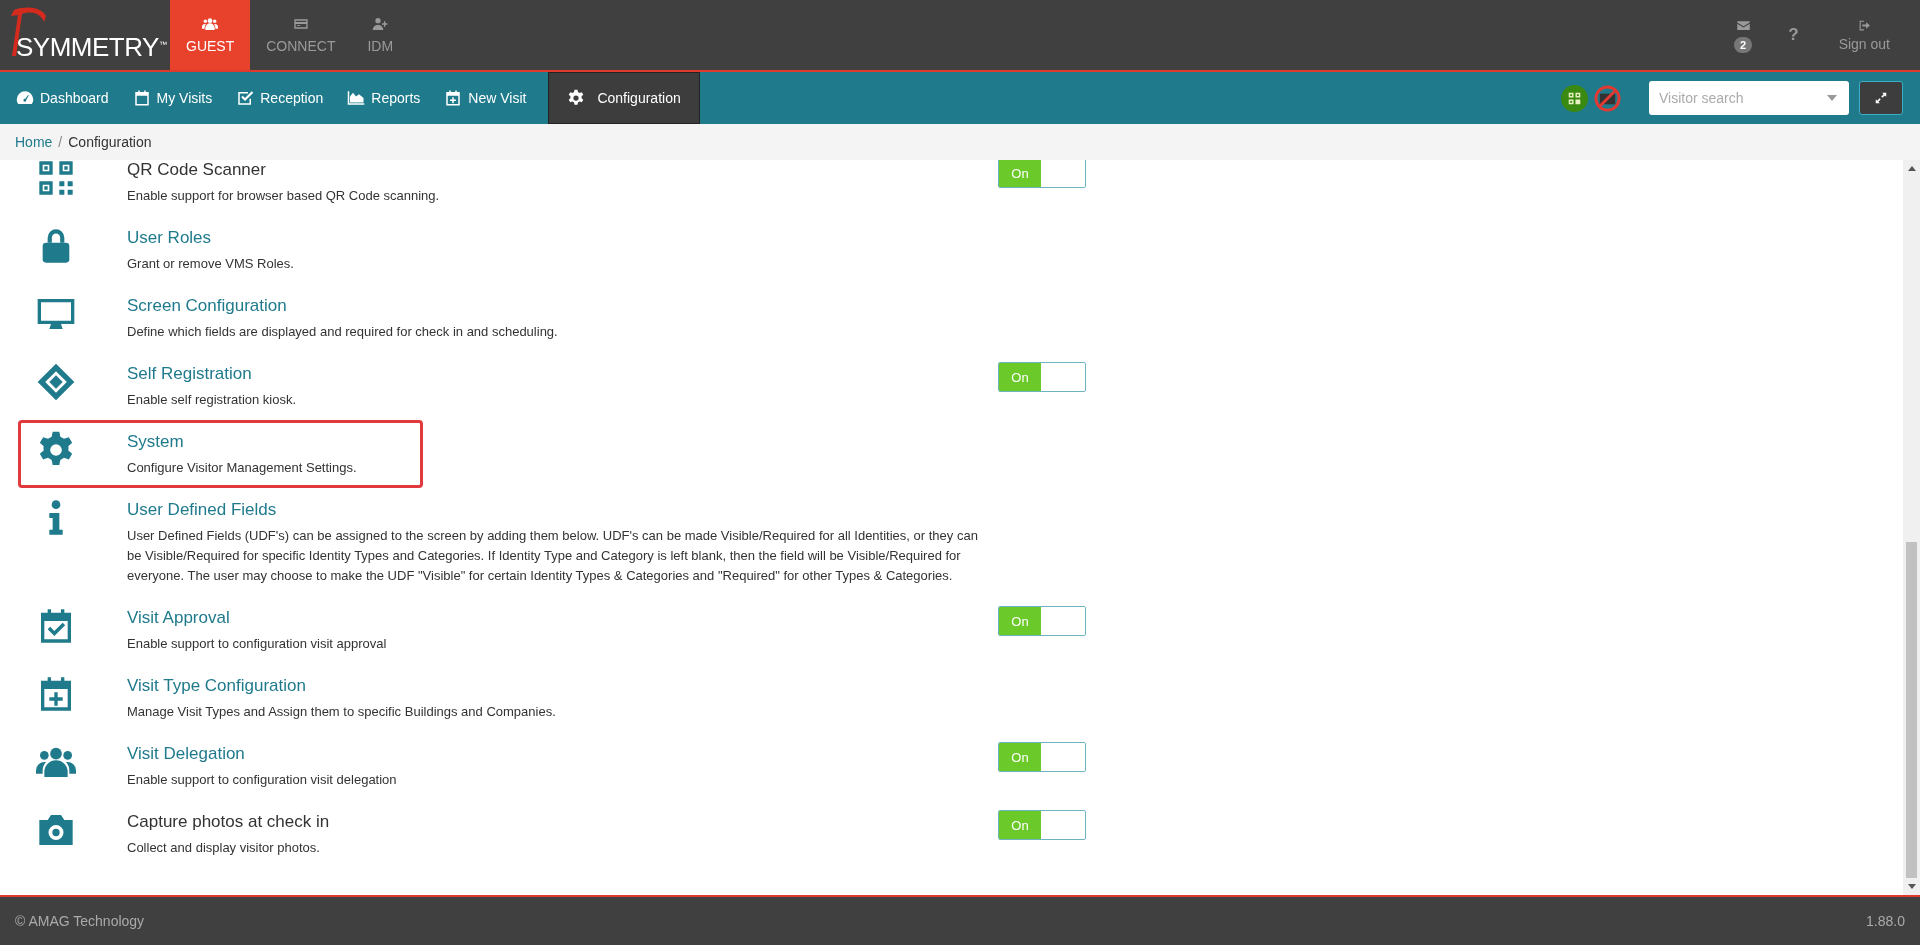 This screenshot has height=945, width=1920. Describe the element at coordinates (453, 98) in the screenshot. I see `calendar-plus-icon` at that location.